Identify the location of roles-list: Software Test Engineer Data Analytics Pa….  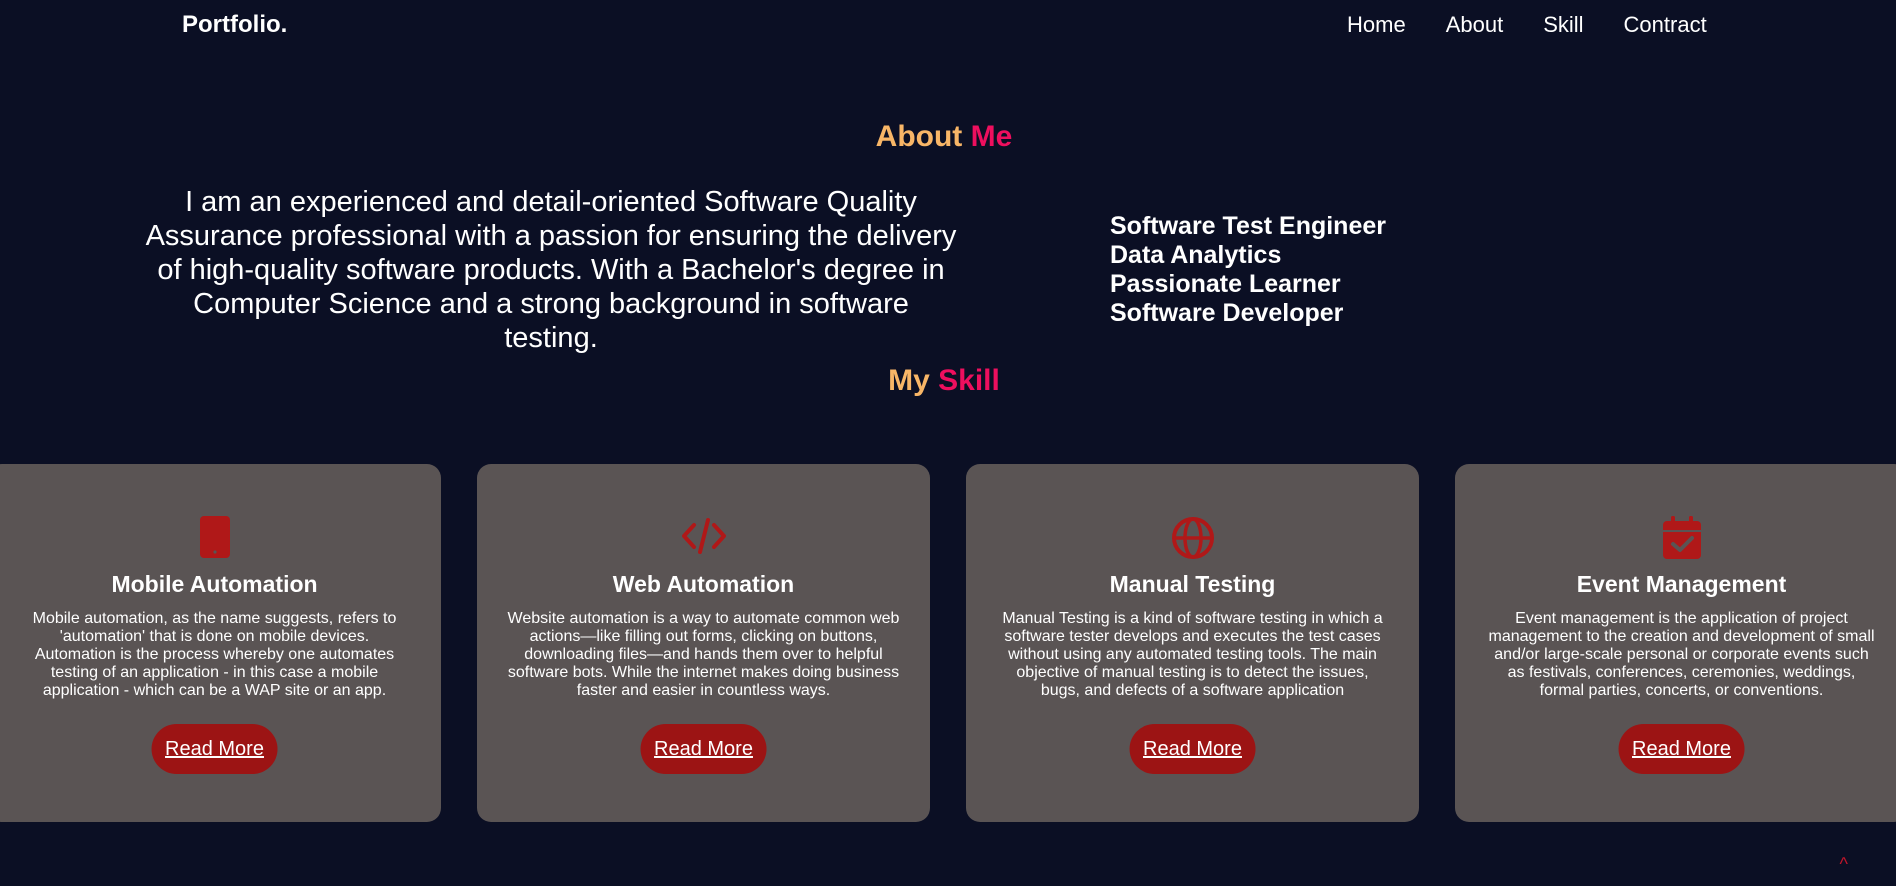
(1248, 270).